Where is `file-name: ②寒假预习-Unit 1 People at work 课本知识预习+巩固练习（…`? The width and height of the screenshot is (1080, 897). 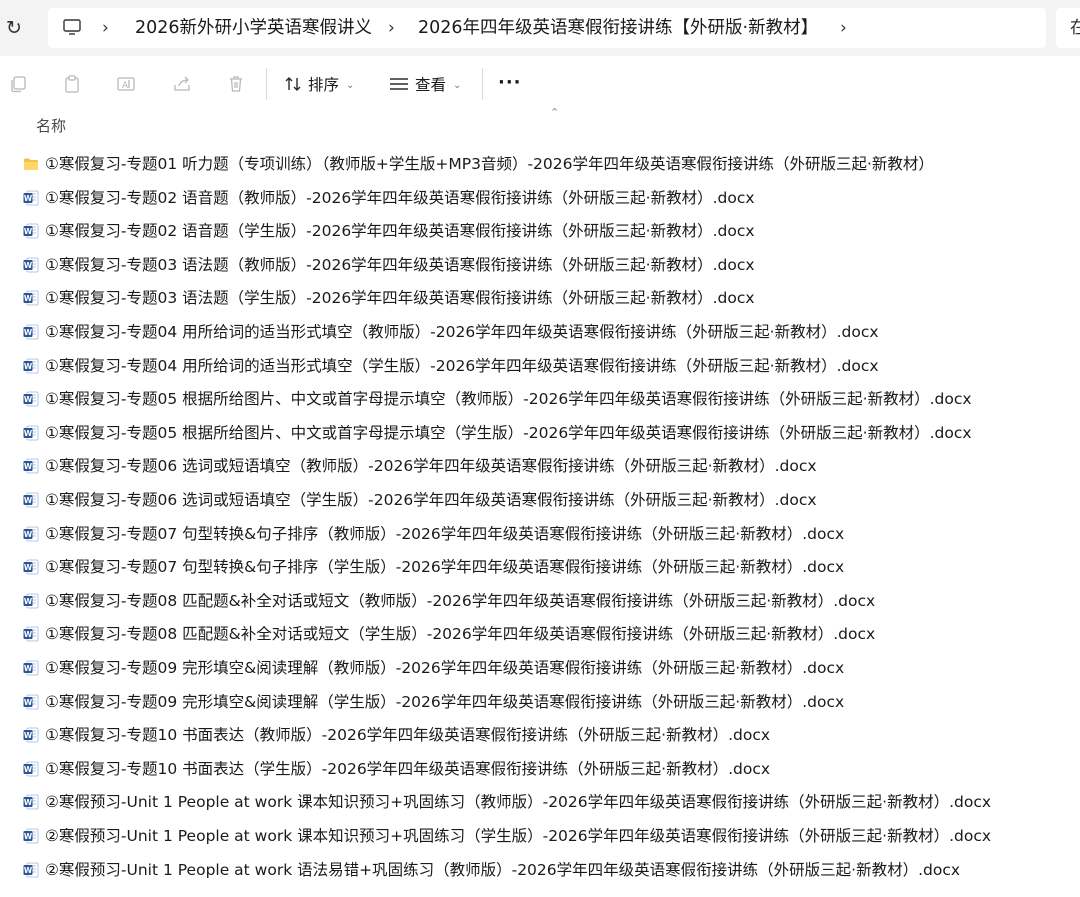 file-name: ②寒假预习-Unit 1 People at work 课本知识预习+巩固练习（… is located at coordinates (518, 836).